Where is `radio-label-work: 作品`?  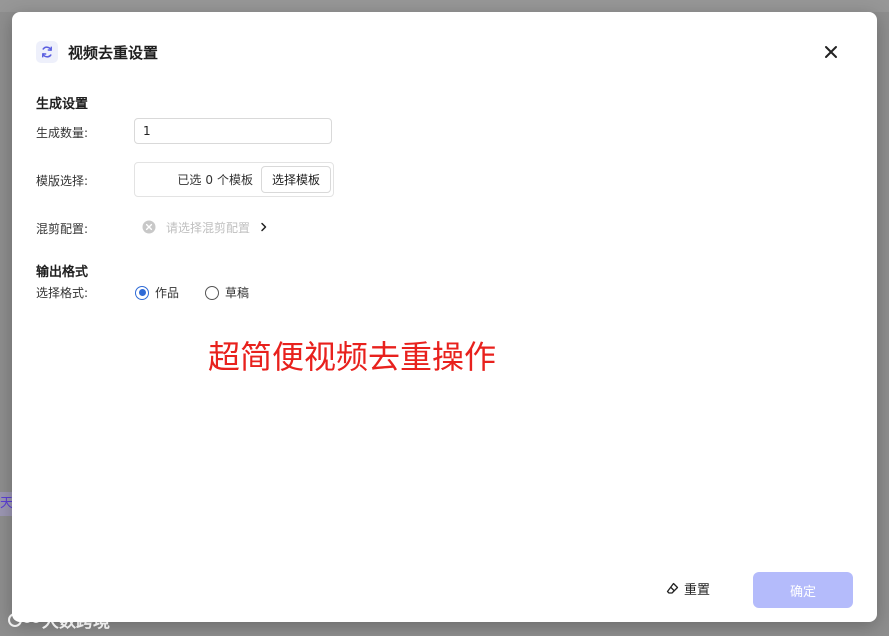 radio-label-work: 作品 is located at coordinates (167, 293).